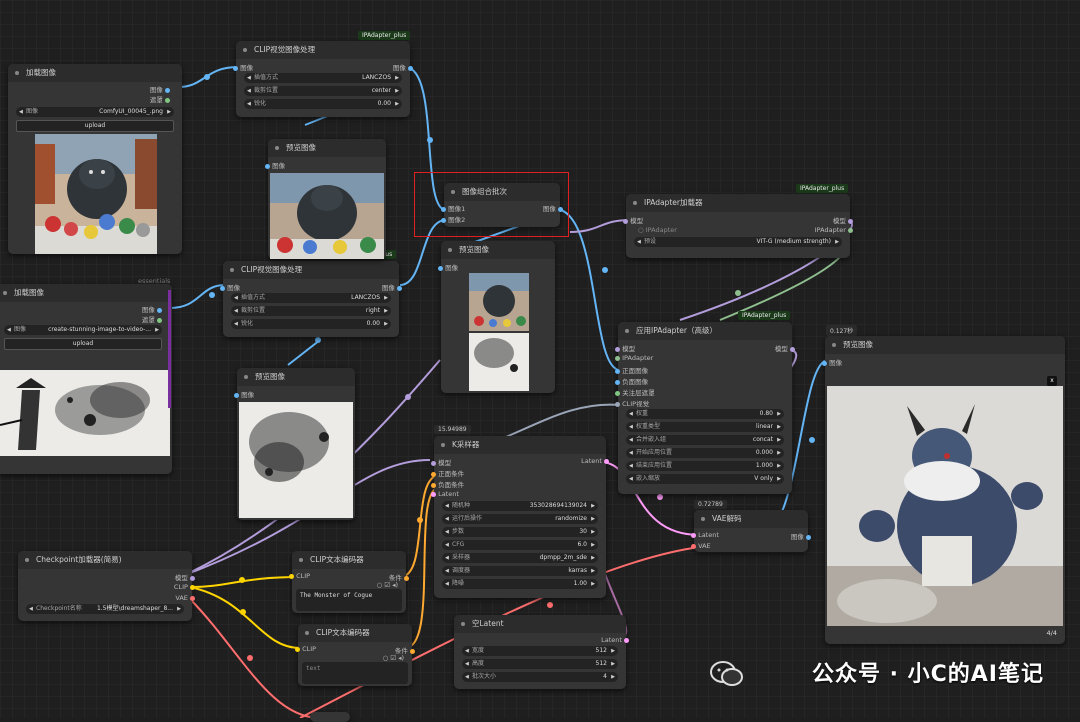 The image size is (1080, 722). I want to click on crop-position-select: ◀ 裁剪位置 right ▶, so click(311, 311).